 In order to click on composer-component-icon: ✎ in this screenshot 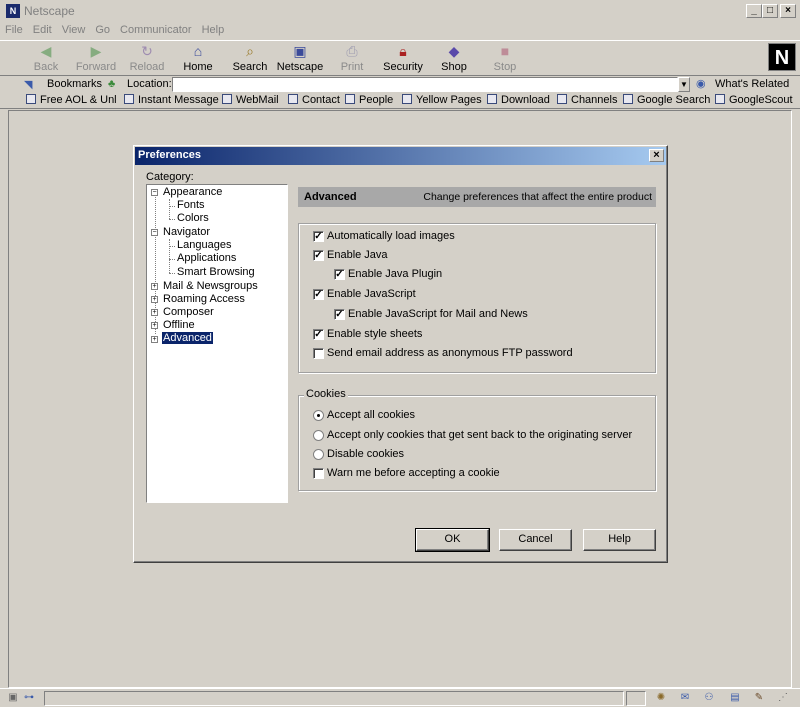, I will do `click(759, 698)`.